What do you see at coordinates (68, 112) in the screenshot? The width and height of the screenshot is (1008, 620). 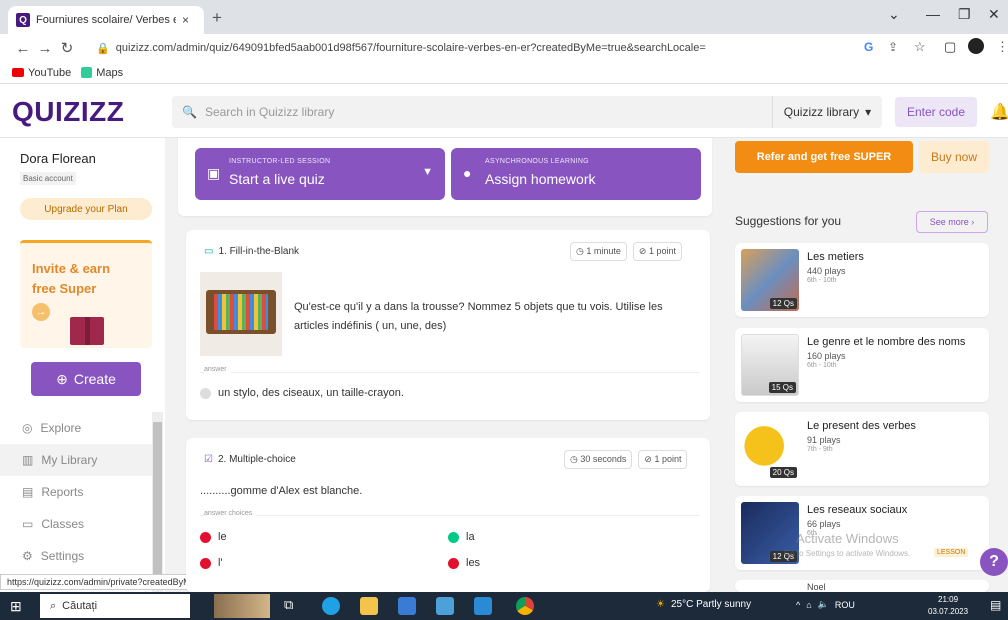 I see `quizizz-logo: QUIZIZZ` at bounding box center [68, 112].